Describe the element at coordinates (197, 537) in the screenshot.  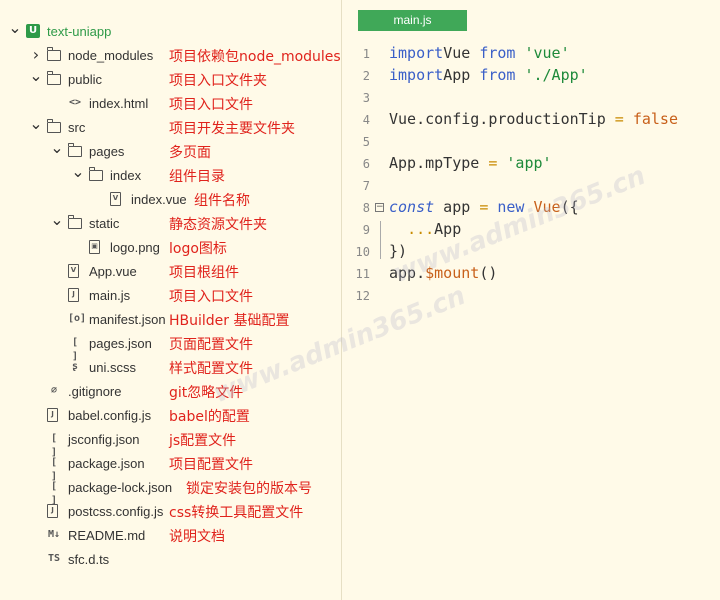
I see `annotation-note: 说明文档` at that location.